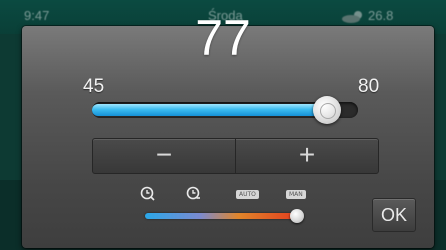 The height and width of the screenshot is (250, 446). What do you see at coordinates (224, 216) in the screenshot?
I see `mode-slider` at bounding box center [224, 216].